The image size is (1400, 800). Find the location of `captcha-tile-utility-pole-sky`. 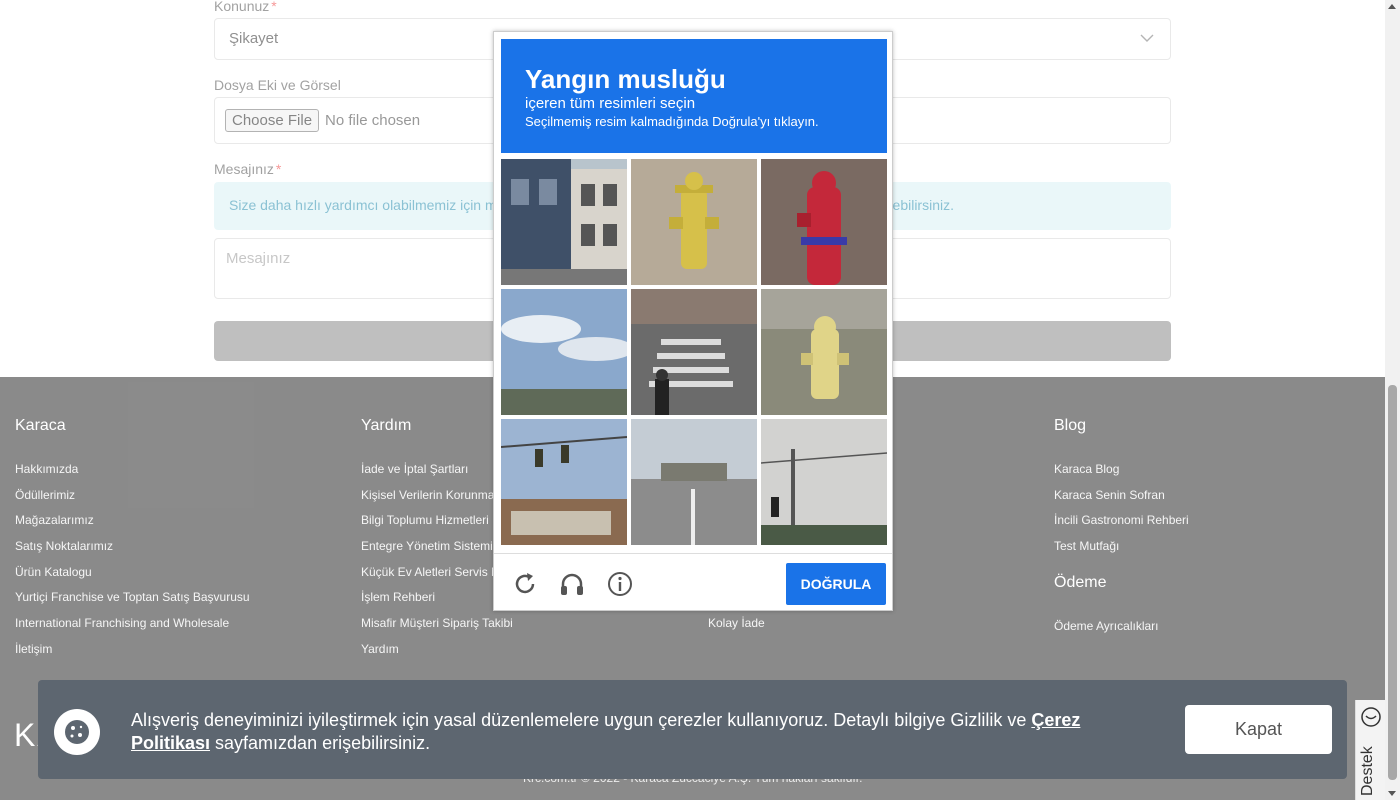

captcha-tile-utility-pole-sky is located at coordinates (824, 482).